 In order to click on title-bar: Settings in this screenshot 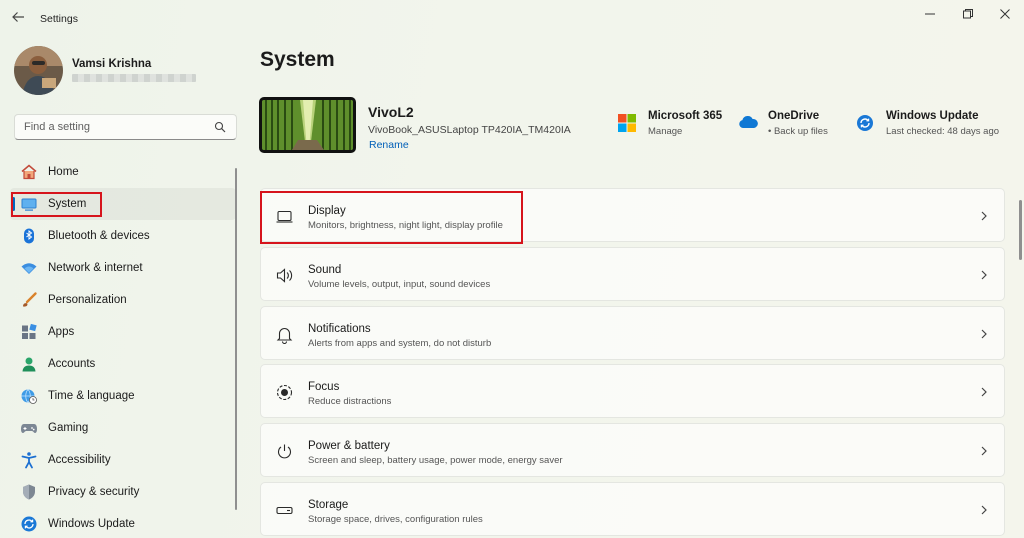, I will do `click(512, 19)`.